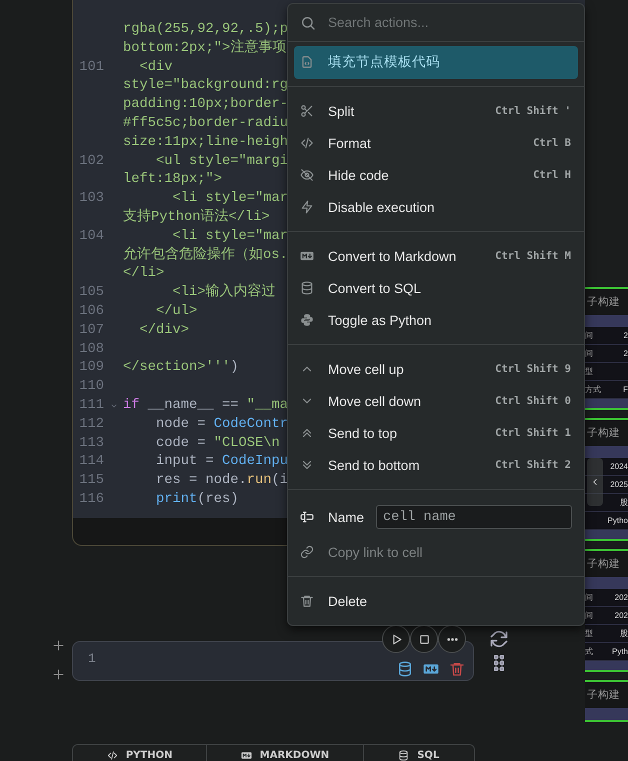 The image size is (628, 761). What do you see at coordinates (205, 143) in the screenshot?
I see `code-line: size:11px;line-heigh` at bounding box center [205, 143].